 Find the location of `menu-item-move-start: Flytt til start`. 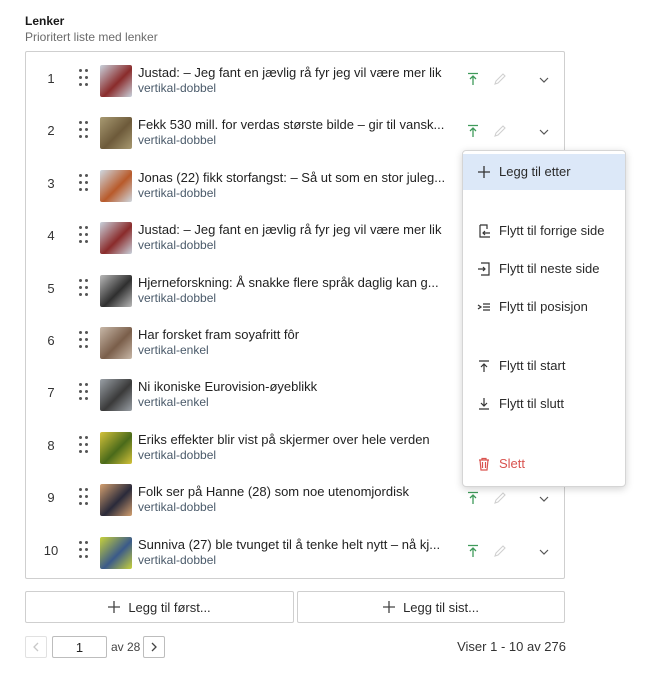

menu-item-move-start: Flytt til start is located at coordinates (544, 366).